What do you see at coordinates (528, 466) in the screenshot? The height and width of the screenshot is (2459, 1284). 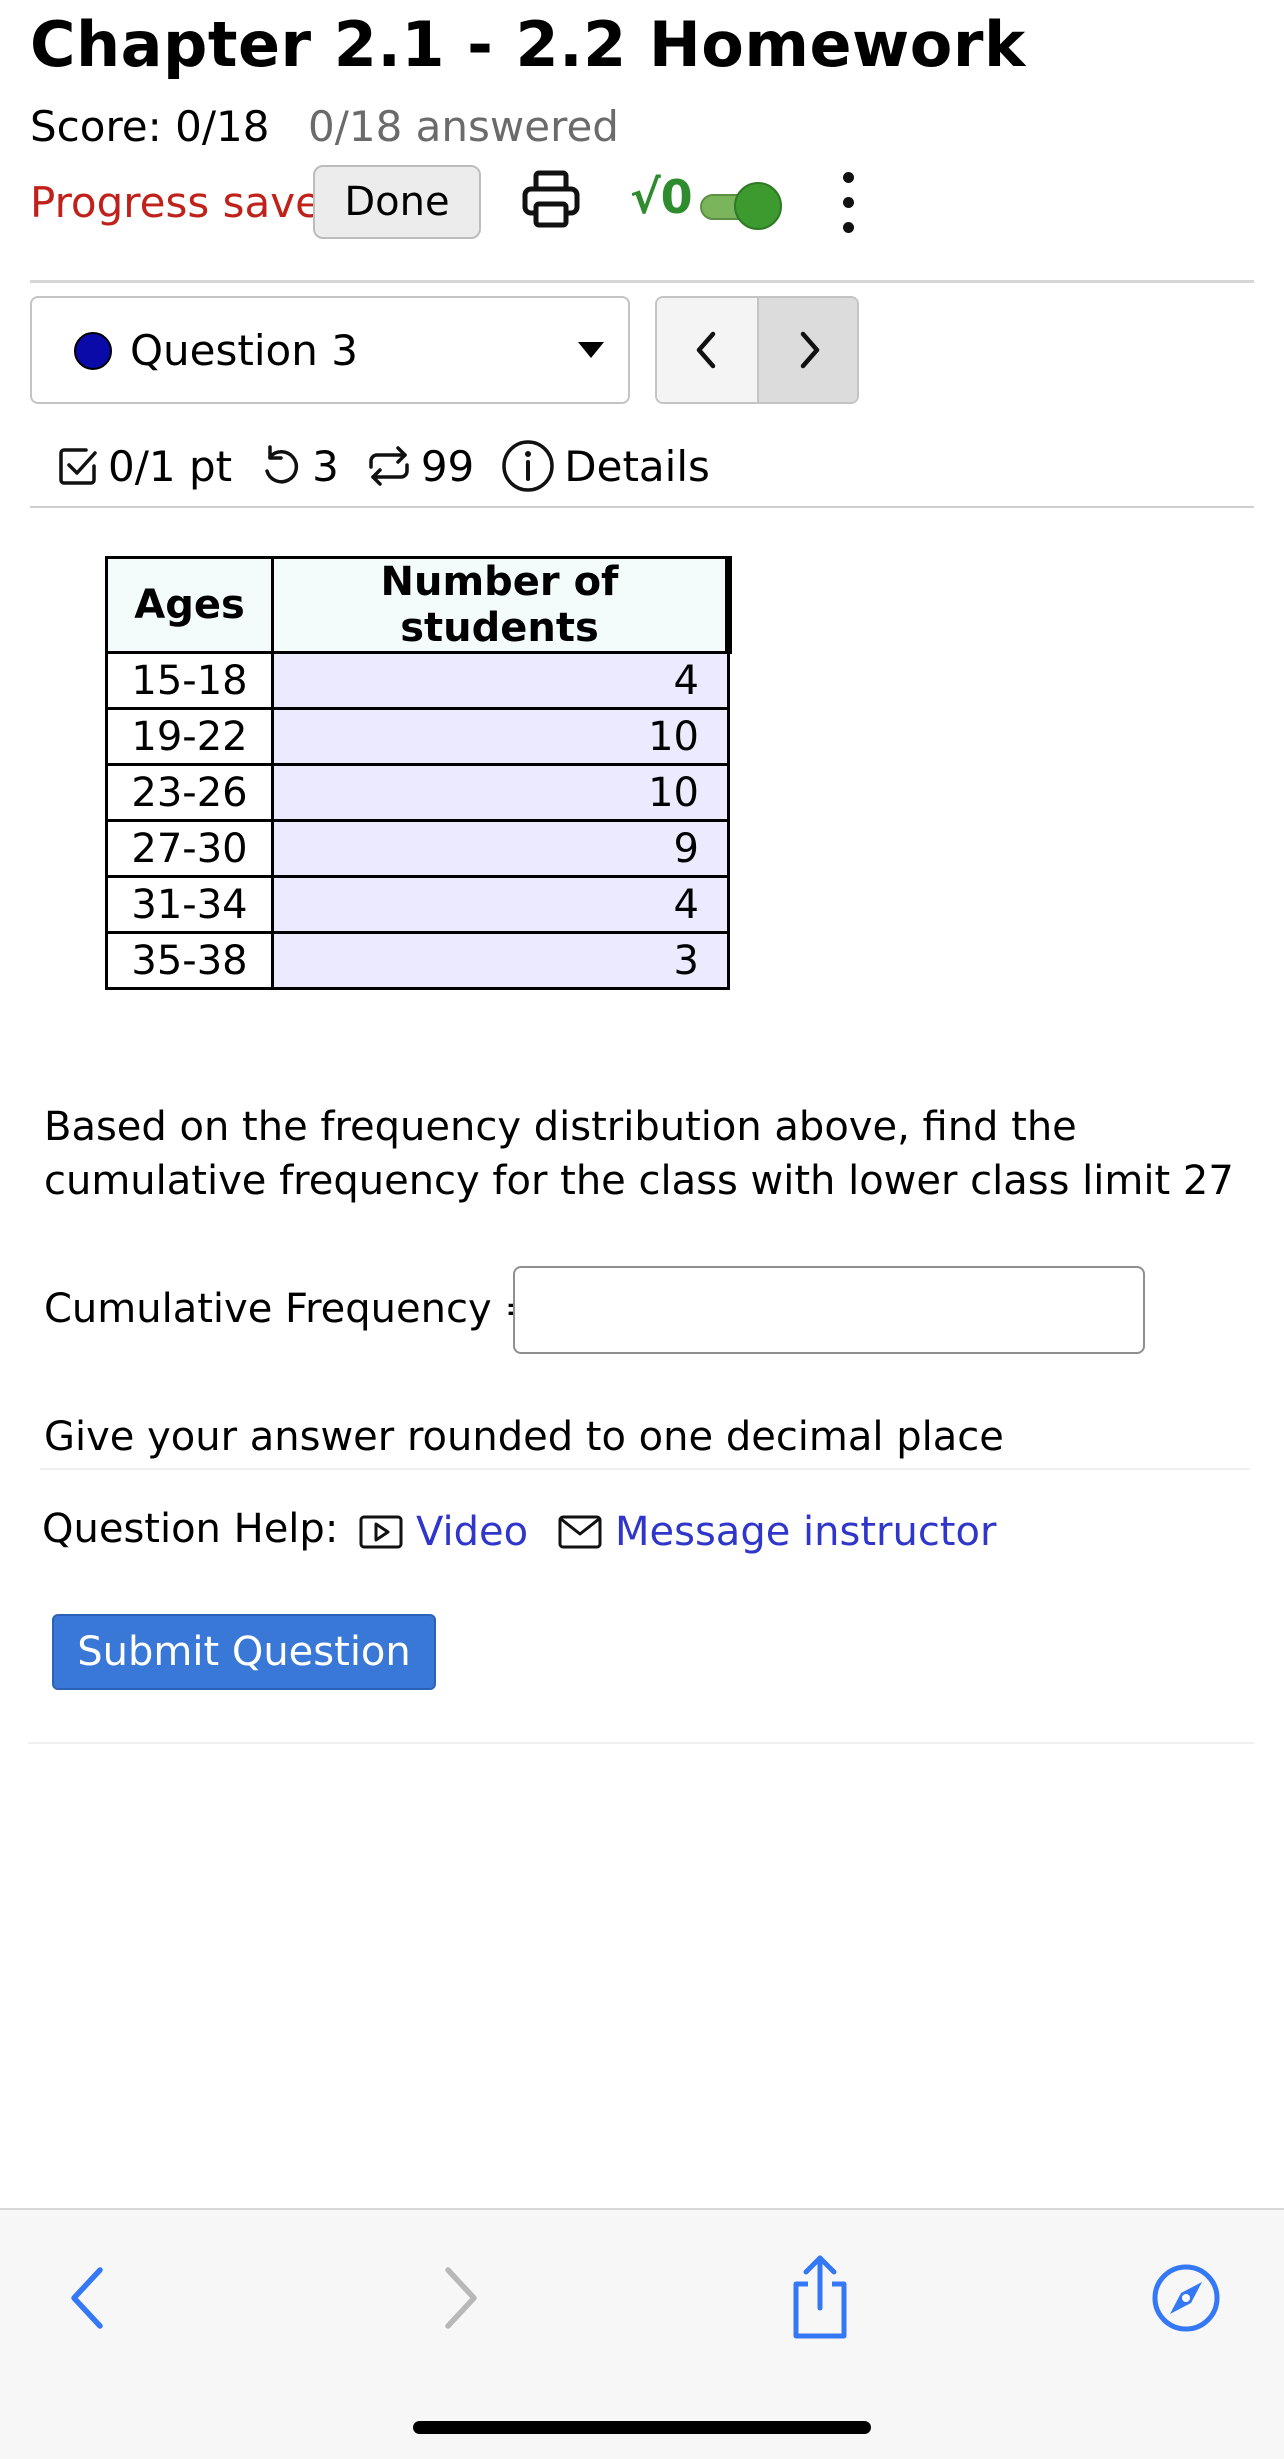 I see `info-icon` at bounding box center [528, 466].